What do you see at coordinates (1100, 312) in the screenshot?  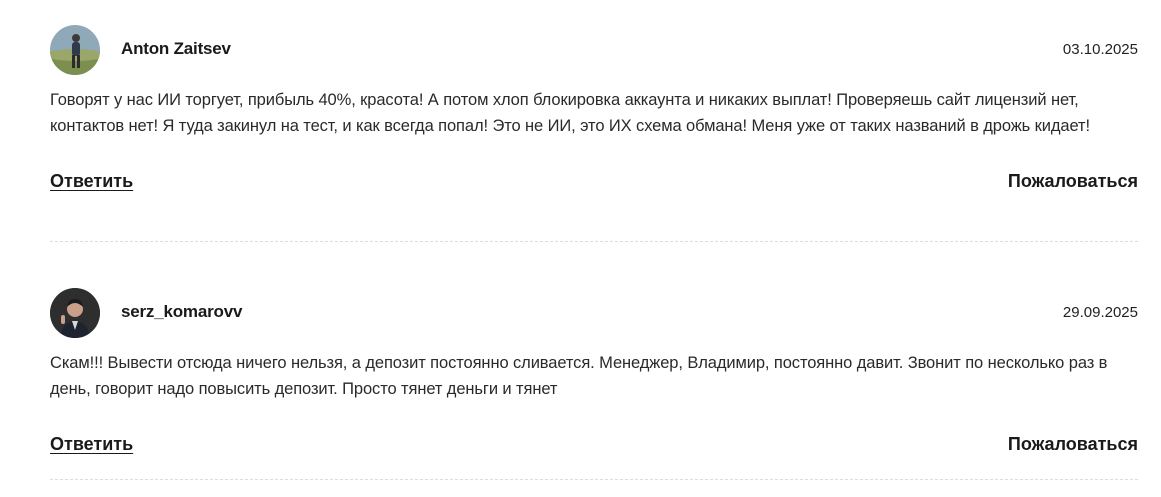 I see `comment-date: 29.09.2025` at bounding box center [1100, 312].